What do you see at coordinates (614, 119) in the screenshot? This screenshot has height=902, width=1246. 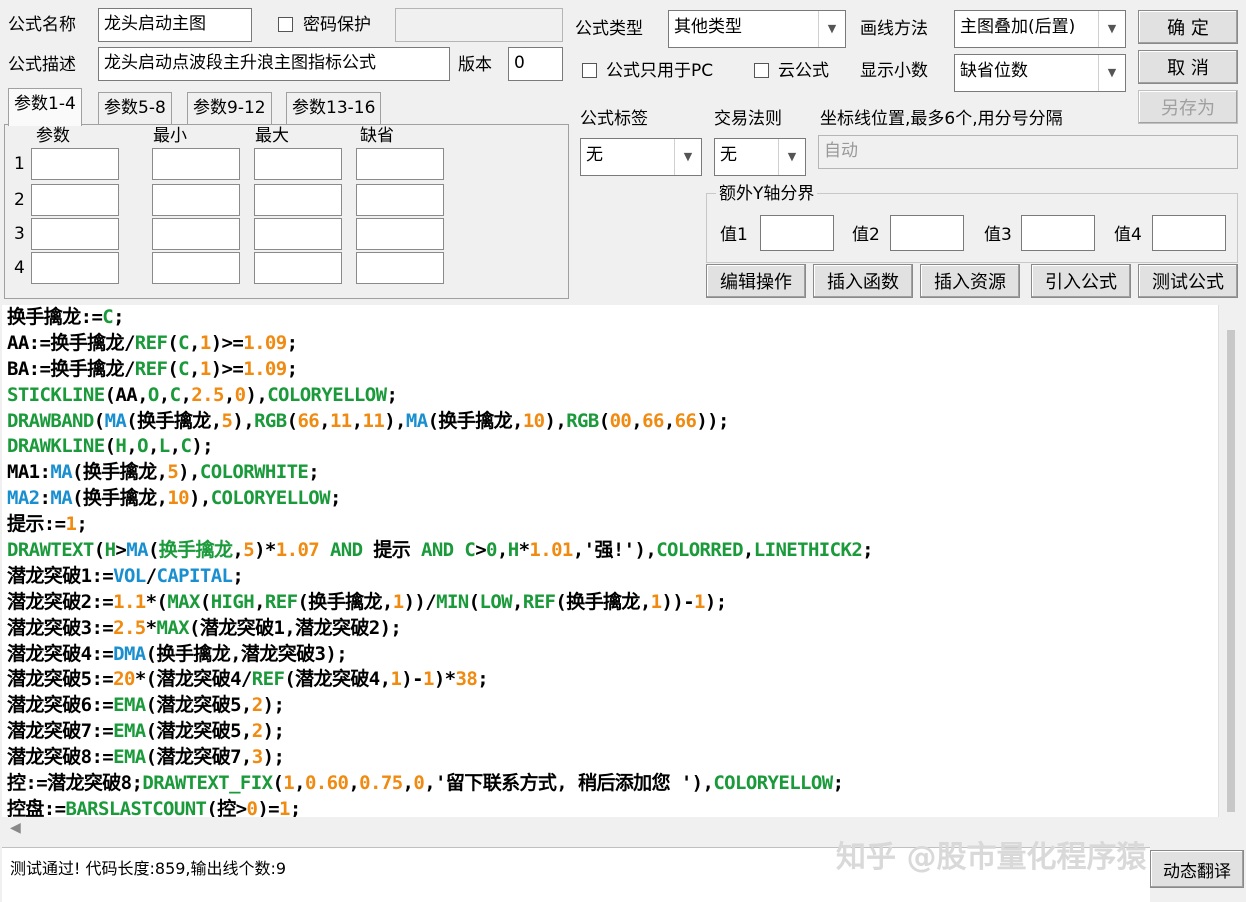 I see `formula-tag-label: 公式标签` at bounding box center [614, 119].